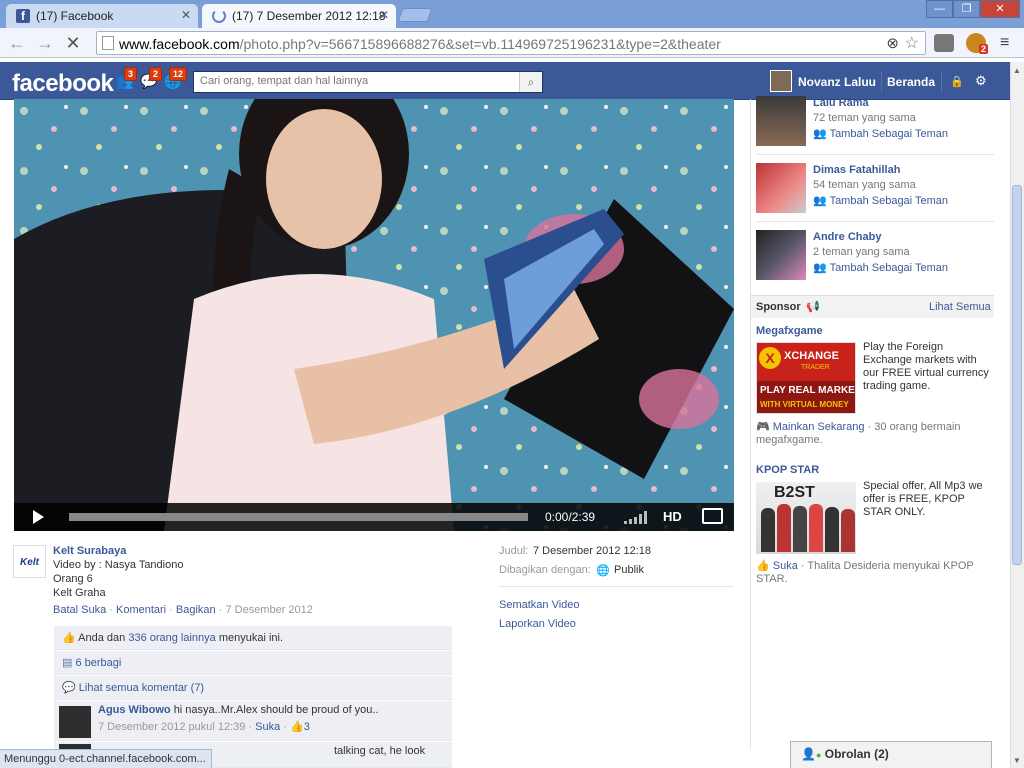 This screenshot has height=768, width=1024. I want to click on settings-gear-icon: ⚙, so click(981, 81).